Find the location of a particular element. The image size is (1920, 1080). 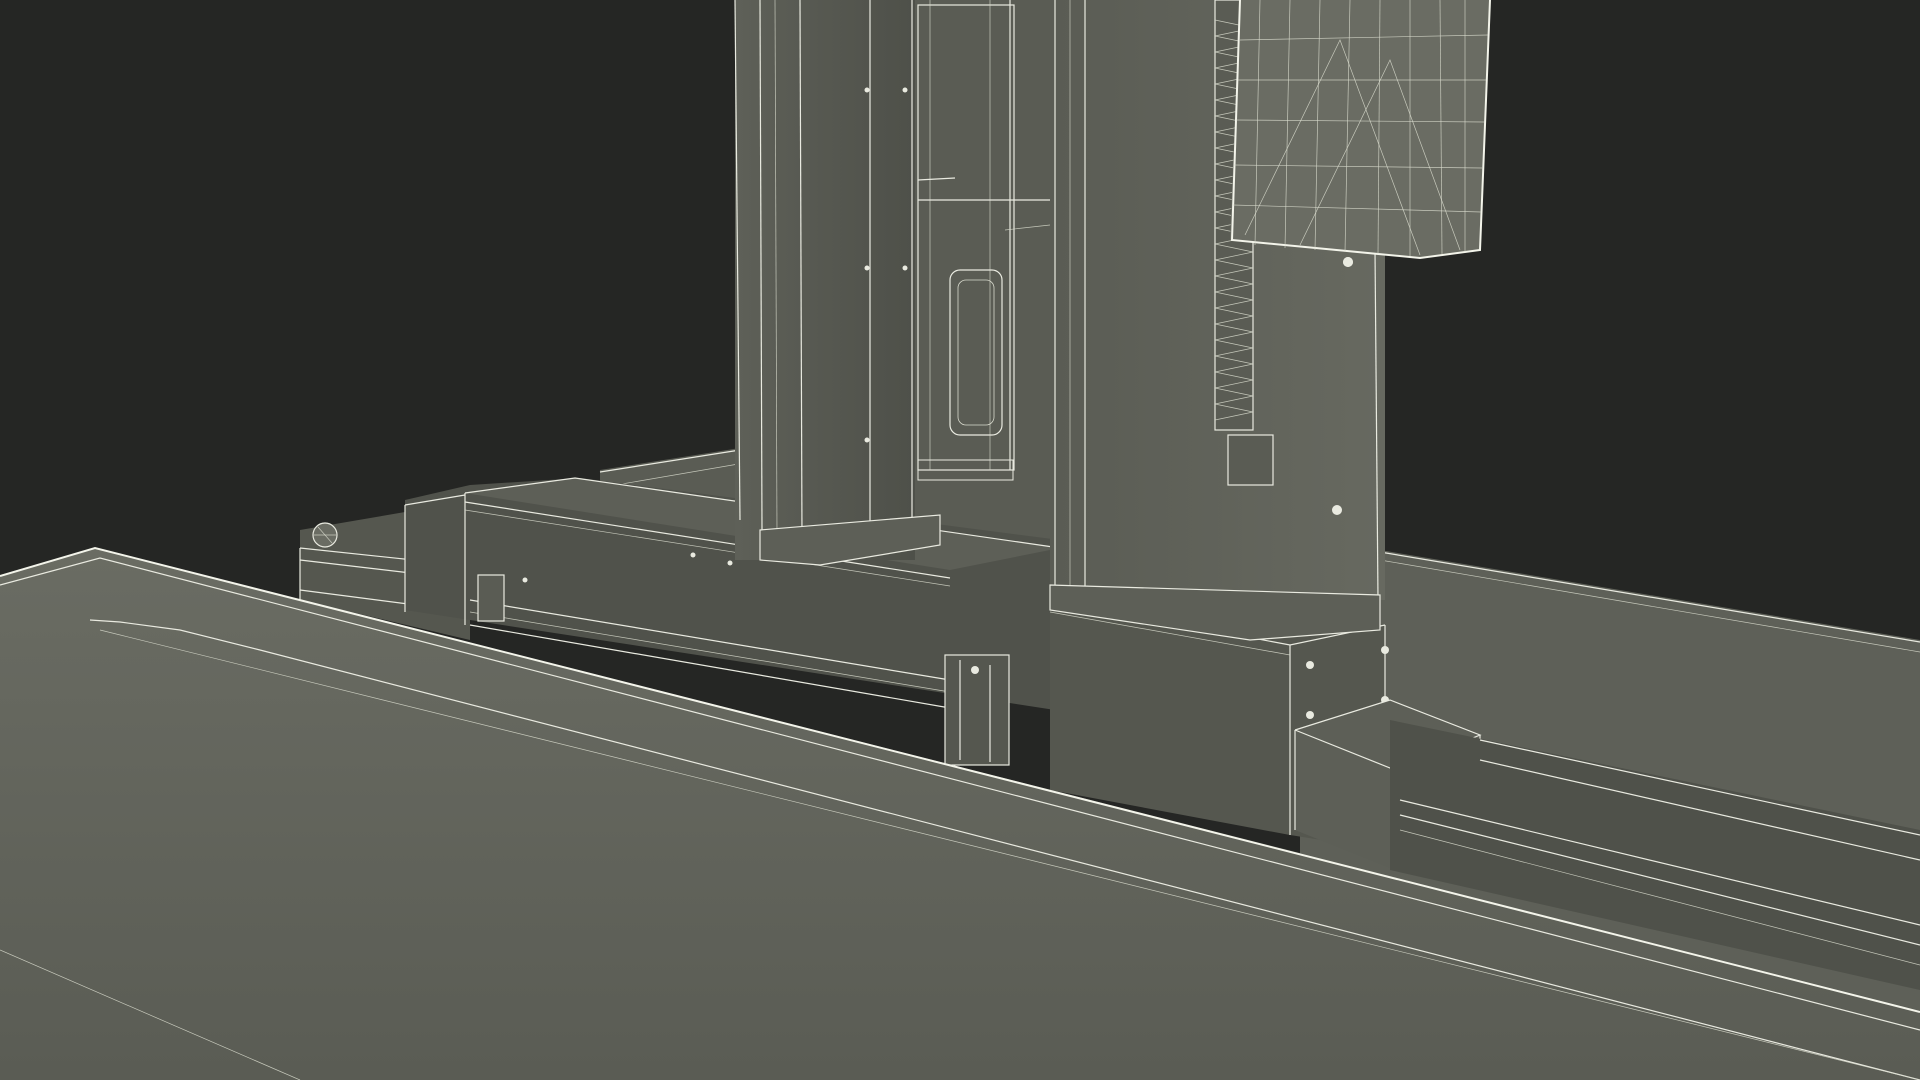

left-column is located at coordinates (837, 283).